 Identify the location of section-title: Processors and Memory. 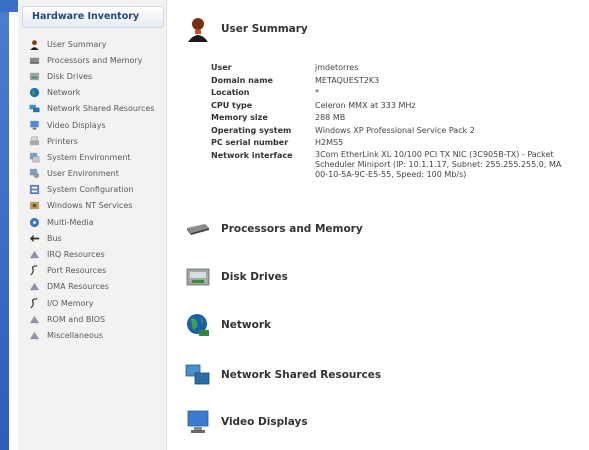
(292, 229).